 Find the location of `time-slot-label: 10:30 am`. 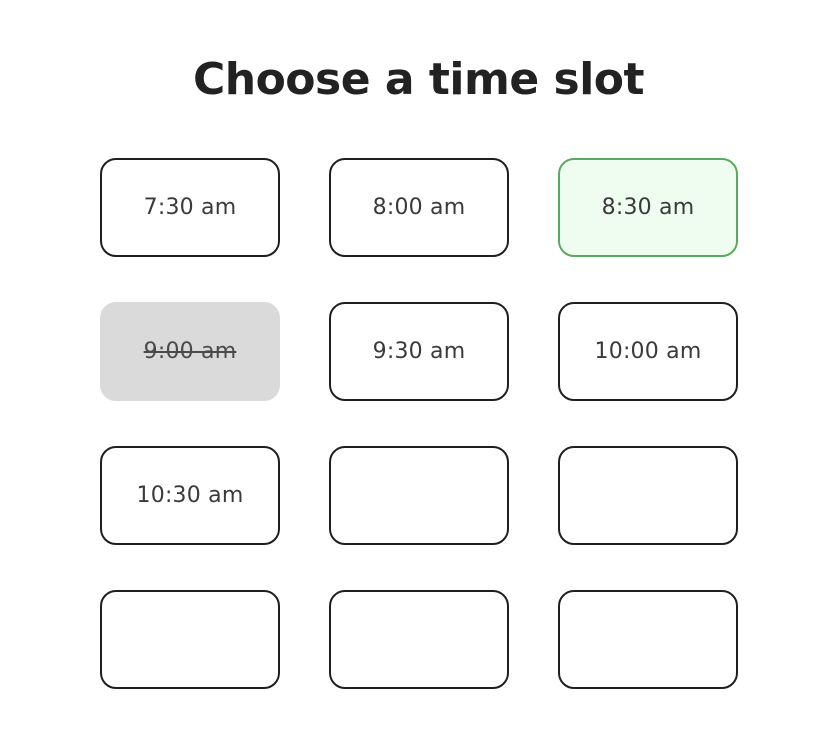

time-slot-label: 10:30 am is located at coordinates (190, 495).